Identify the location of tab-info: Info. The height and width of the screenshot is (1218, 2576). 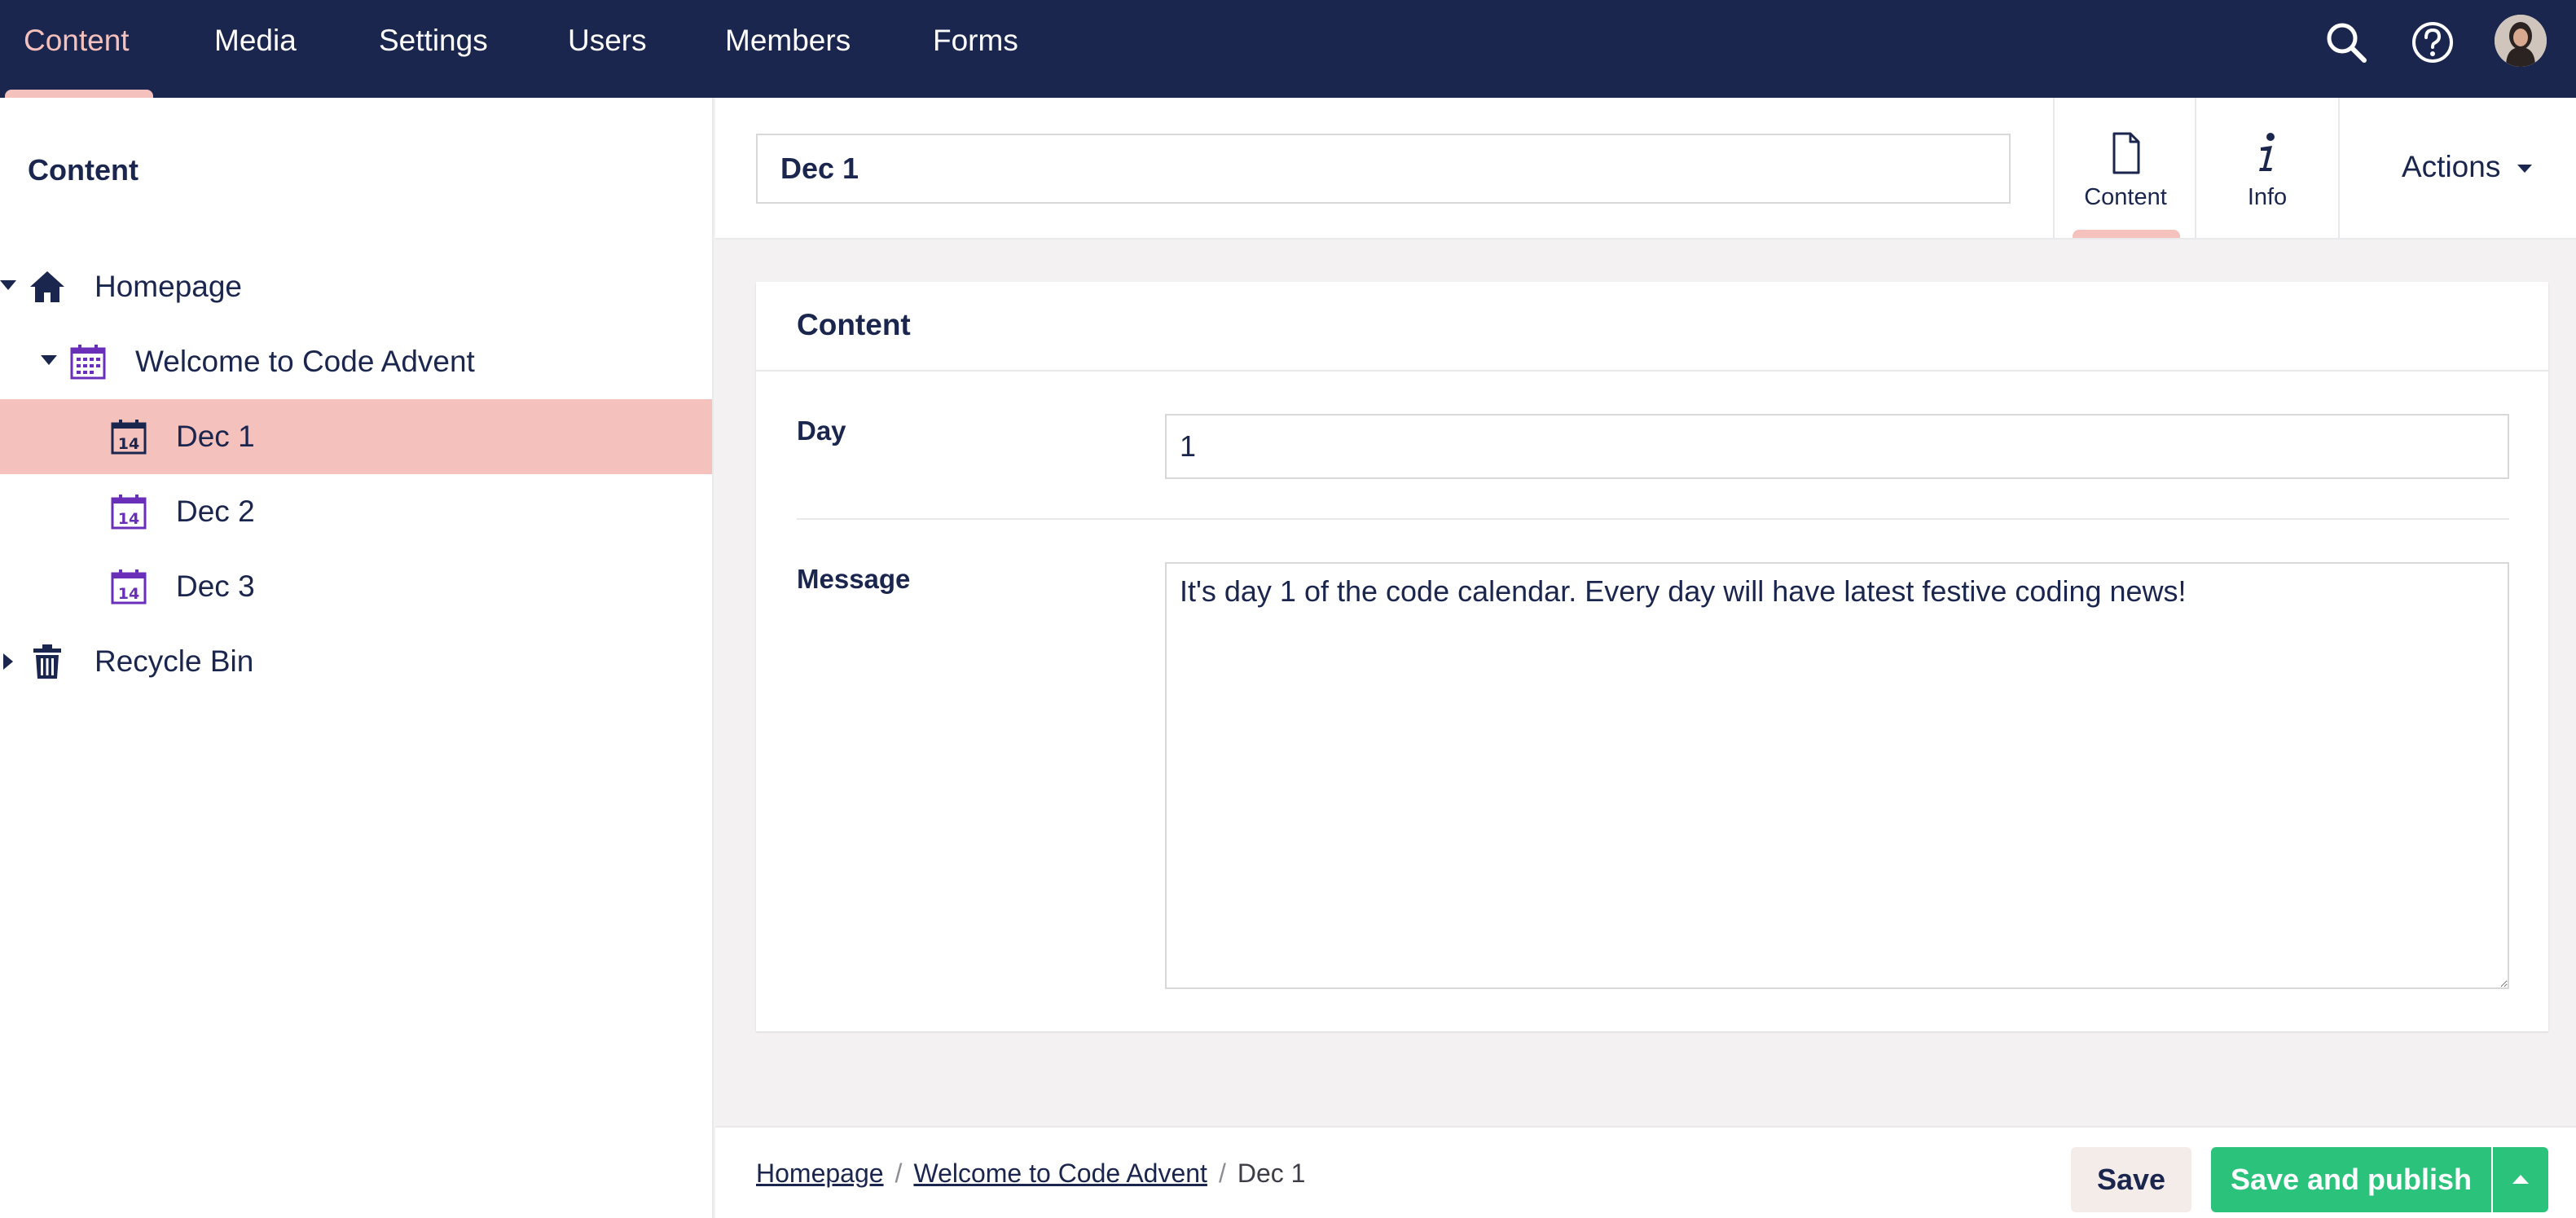
(2265, 168).